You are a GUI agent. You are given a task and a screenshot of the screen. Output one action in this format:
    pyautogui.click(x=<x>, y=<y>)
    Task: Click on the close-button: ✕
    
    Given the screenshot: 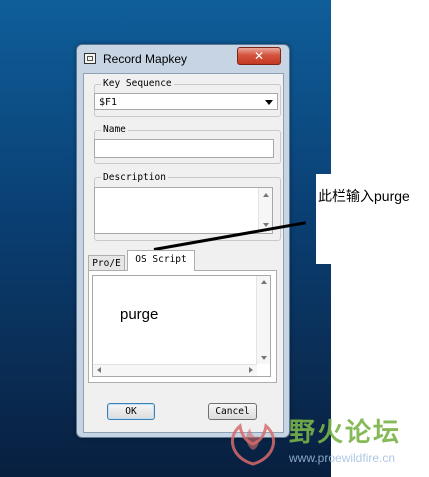 What is the action you would take?
    pyautogui.click(x=259, y=56)
    